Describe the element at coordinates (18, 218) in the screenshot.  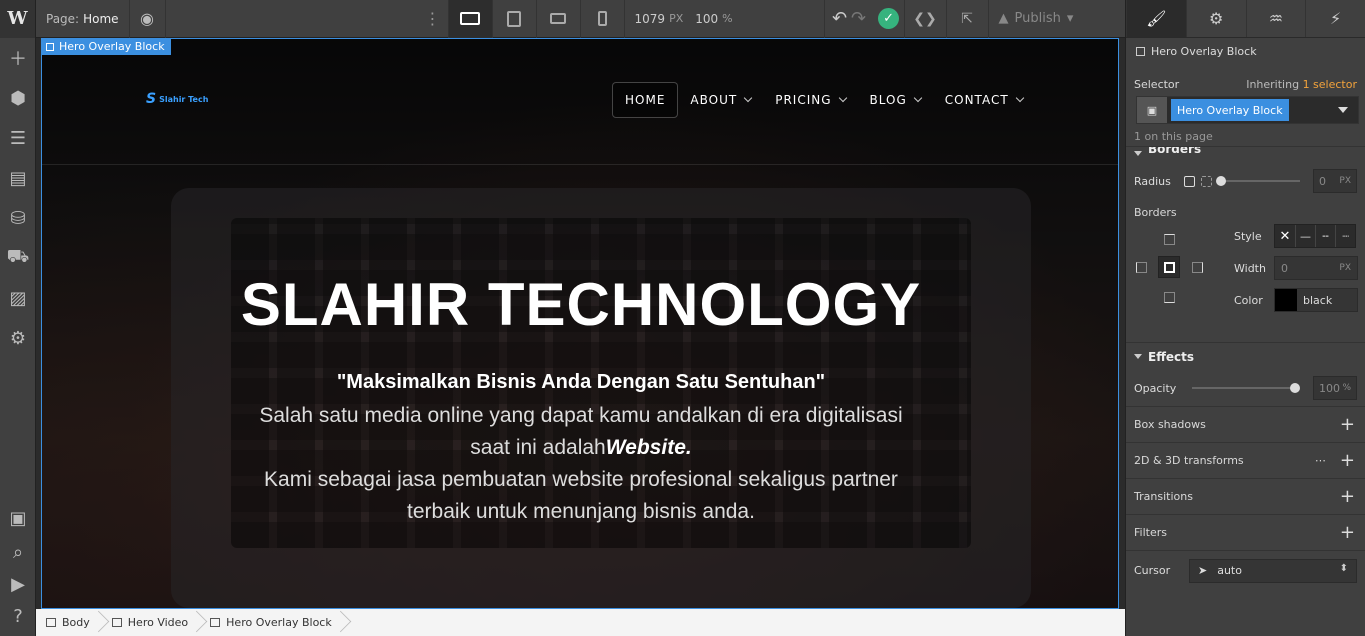
I see `cms-icon: ⛁` at that location.